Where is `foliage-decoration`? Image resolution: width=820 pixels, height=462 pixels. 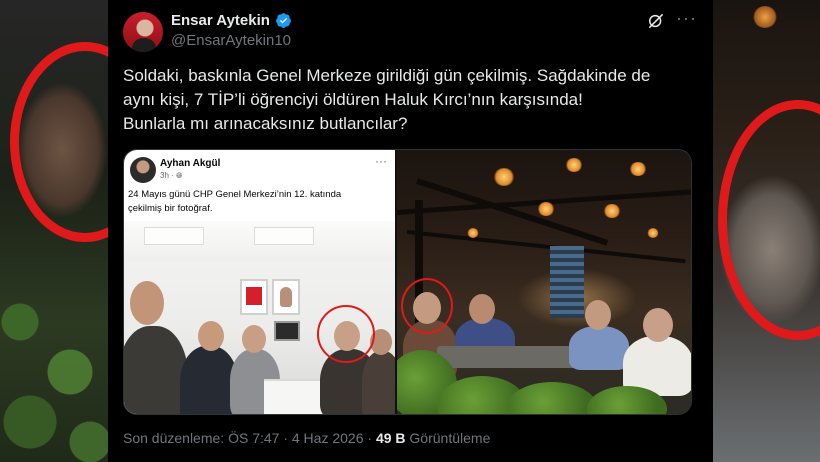
foliage-decoration is located at coordinates (54, 362).